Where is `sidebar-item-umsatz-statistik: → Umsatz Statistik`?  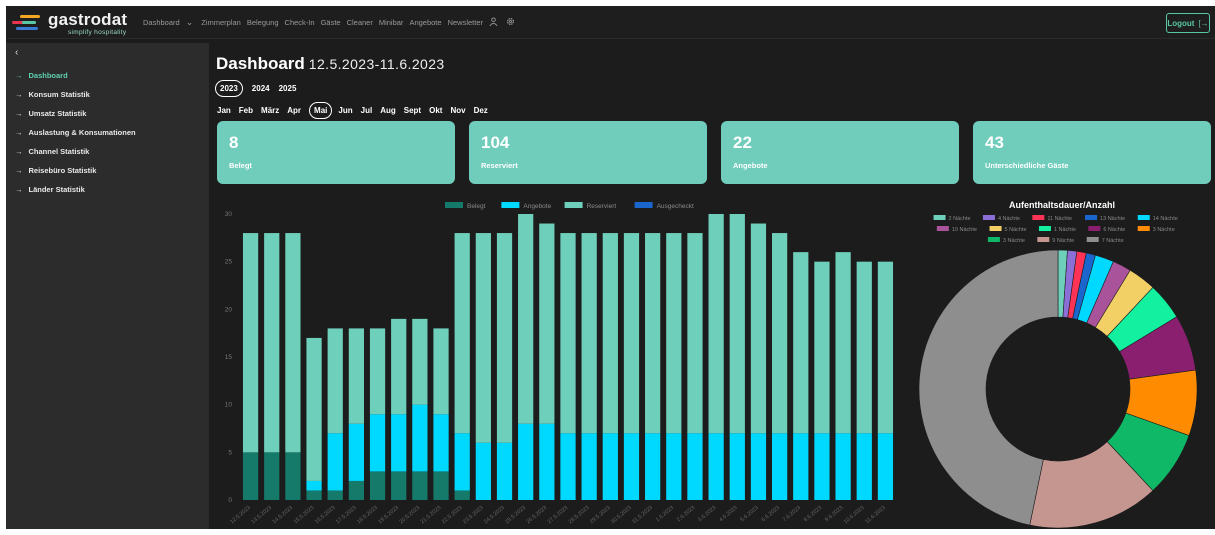 sidebar-item-umsatz-statistik: → Umsatz Statistik is located at coordinates (50, 113).